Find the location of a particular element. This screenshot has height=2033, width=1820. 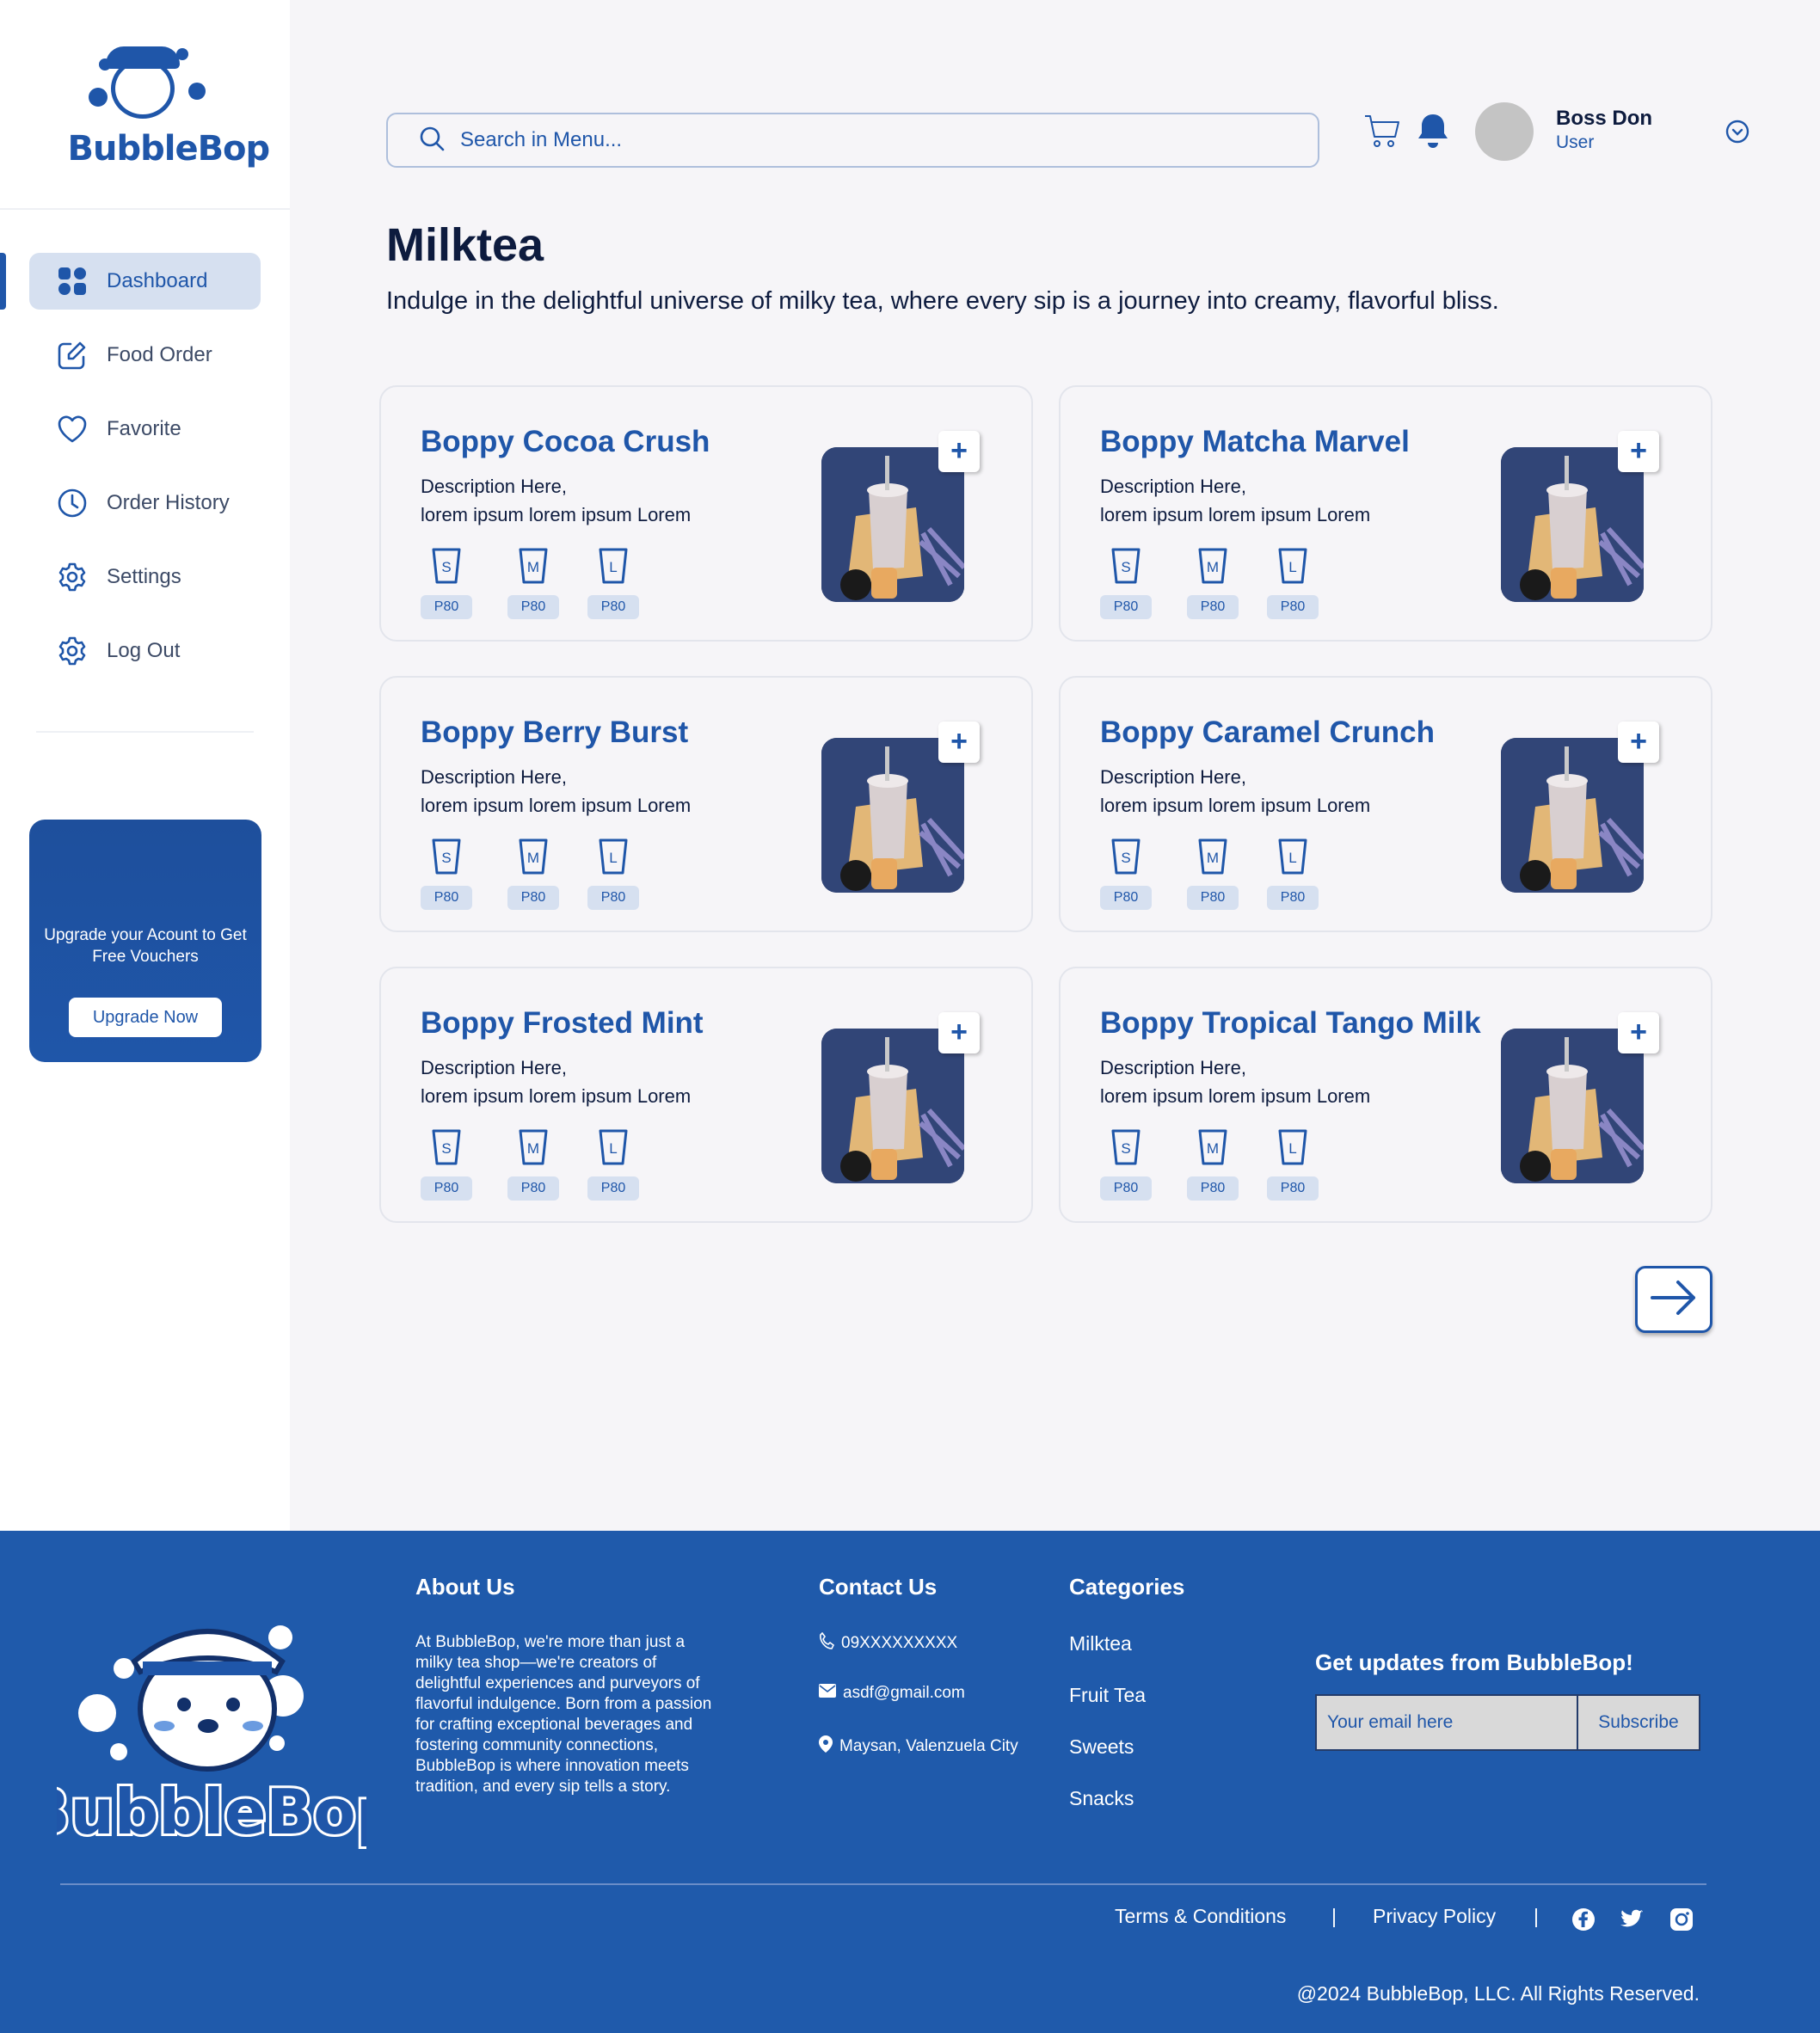

divider is located at coordinates (145, 732).